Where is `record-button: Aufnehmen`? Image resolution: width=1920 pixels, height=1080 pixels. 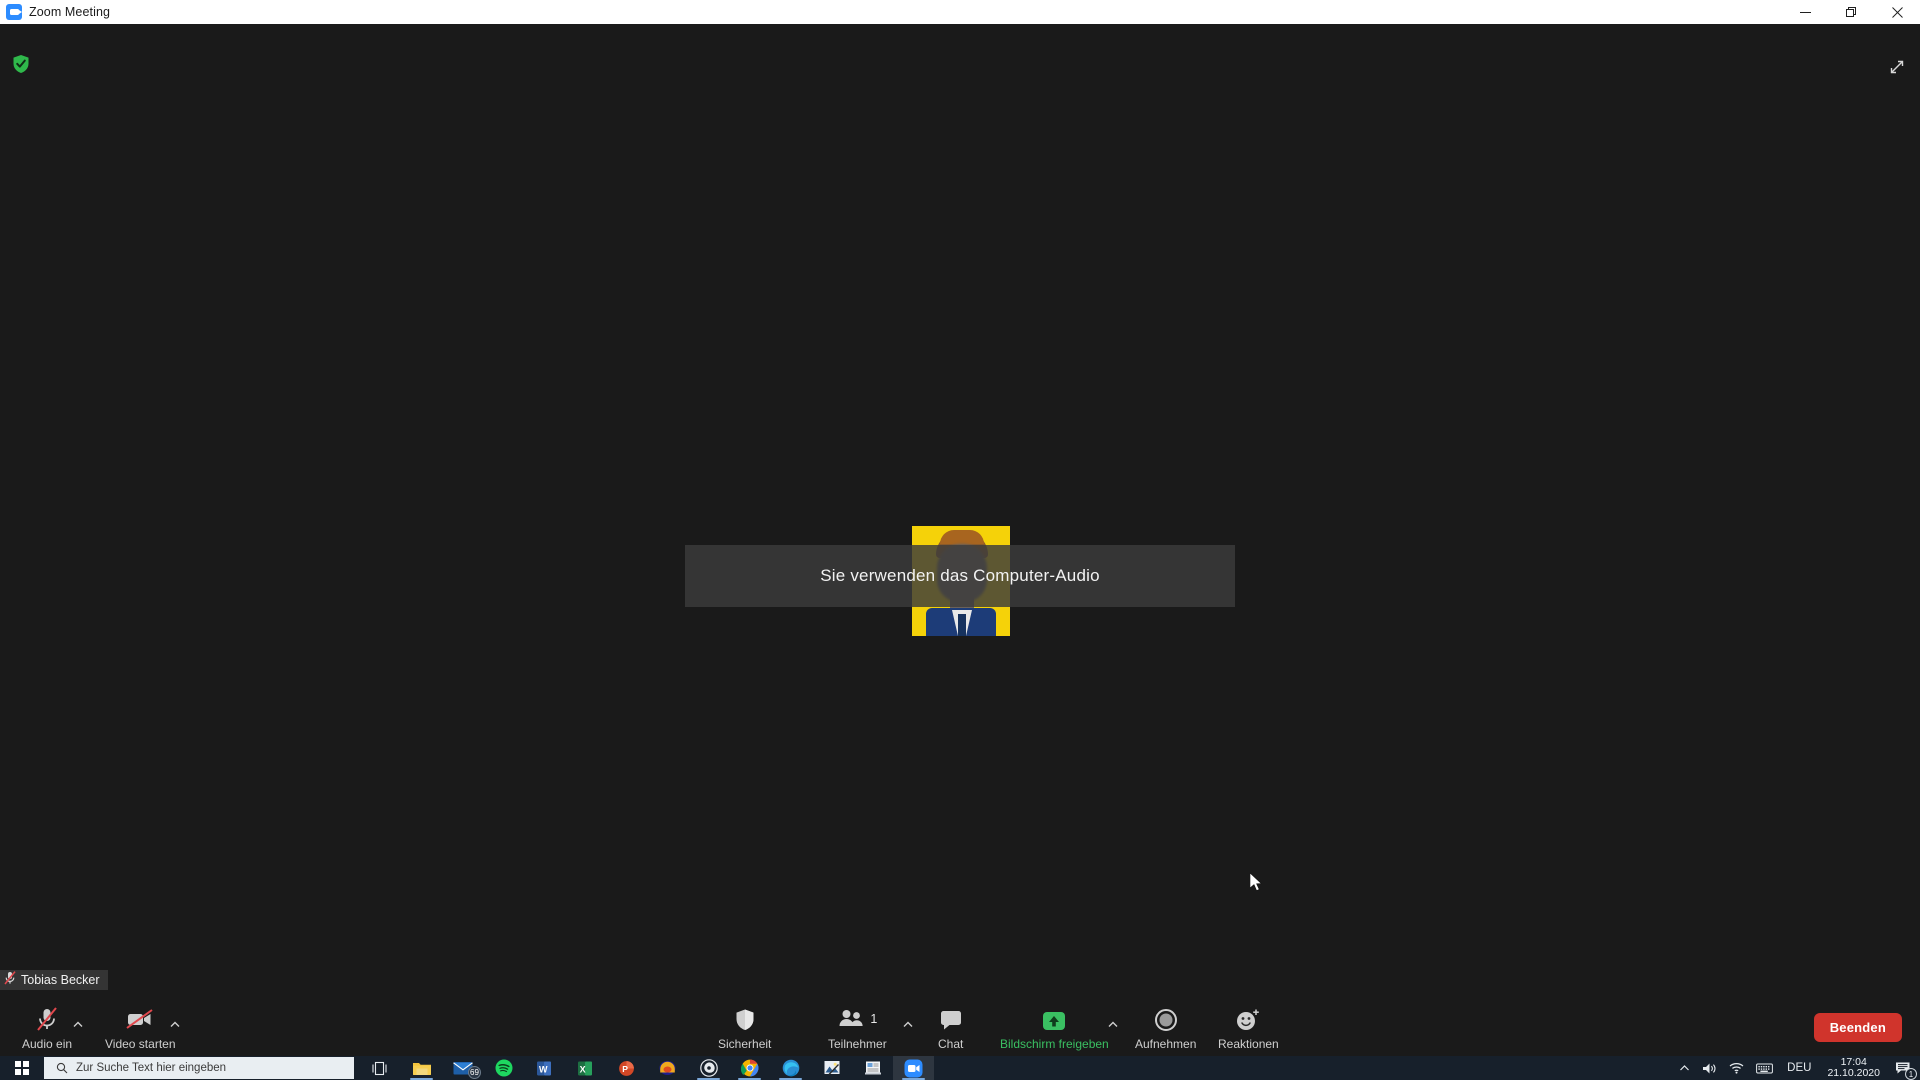 record-button: Aufnehmen is located at coordinates (1165, 1028).